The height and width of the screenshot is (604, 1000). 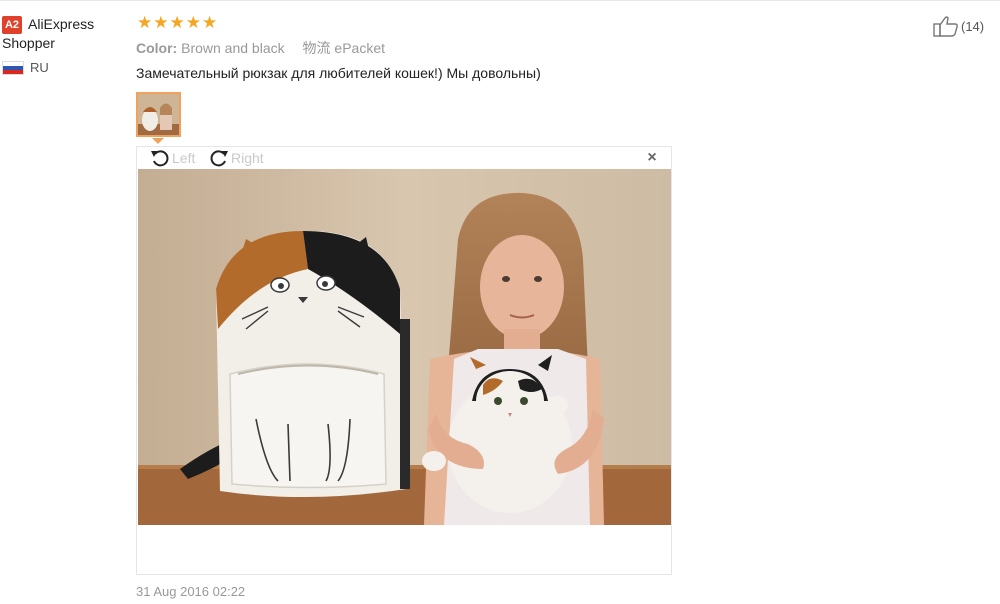 I want to click on rotate-left-button: Left, so click(x=172, y=158).